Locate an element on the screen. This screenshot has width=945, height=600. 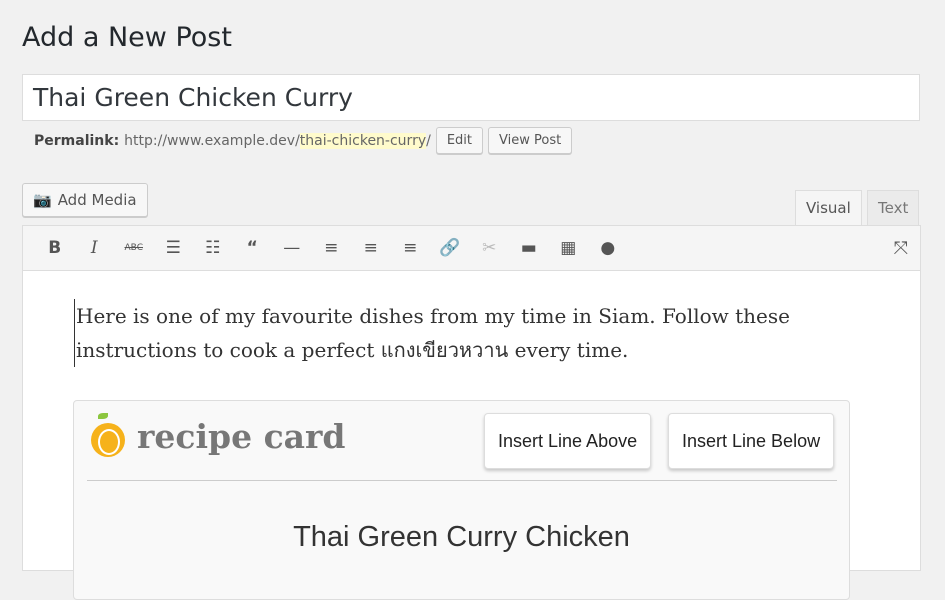
page-title: Add a New Post is located at coordinates (127, 37).